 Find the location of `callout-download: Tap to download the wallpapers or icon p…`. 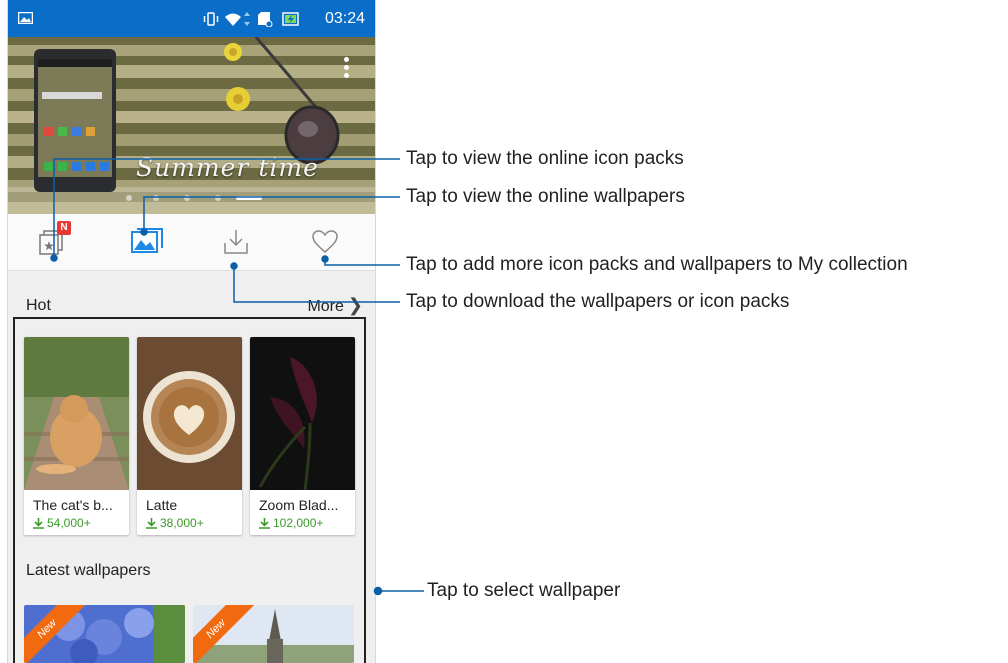

callout-download: Tap to download the wallpapers or icon p… is located at coordinates (598, 301).